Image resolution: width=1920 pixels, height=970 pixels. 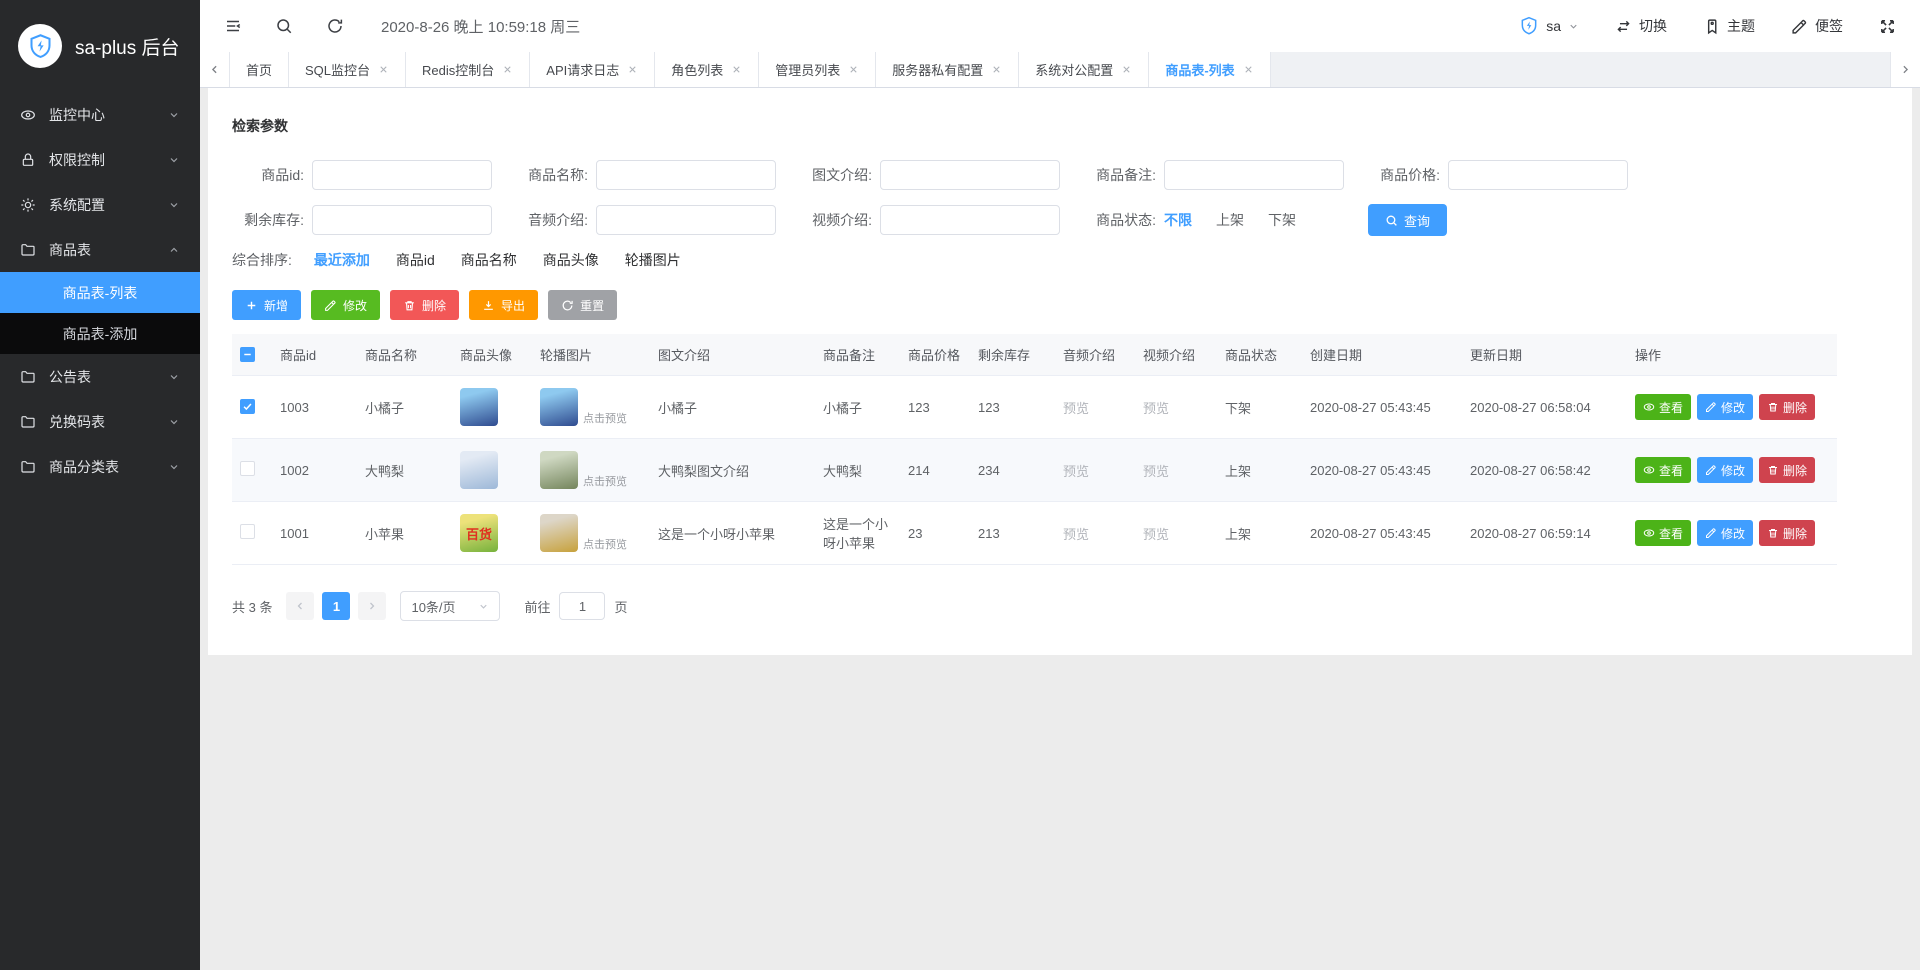 I want to click on product-id-input, so click(x=402, y=175).